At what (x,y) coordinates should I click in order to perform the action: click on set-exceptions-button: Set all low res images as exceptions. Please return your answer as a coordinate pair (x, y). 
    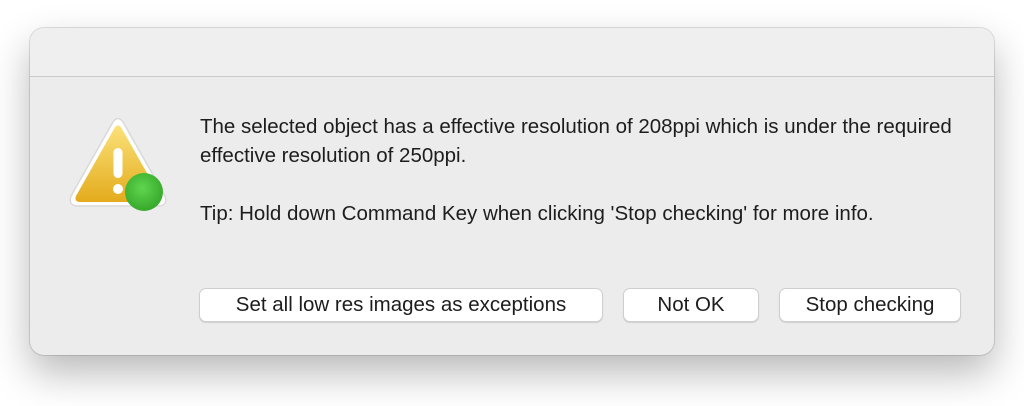
    Looking at the image, I should click on (401, 305).